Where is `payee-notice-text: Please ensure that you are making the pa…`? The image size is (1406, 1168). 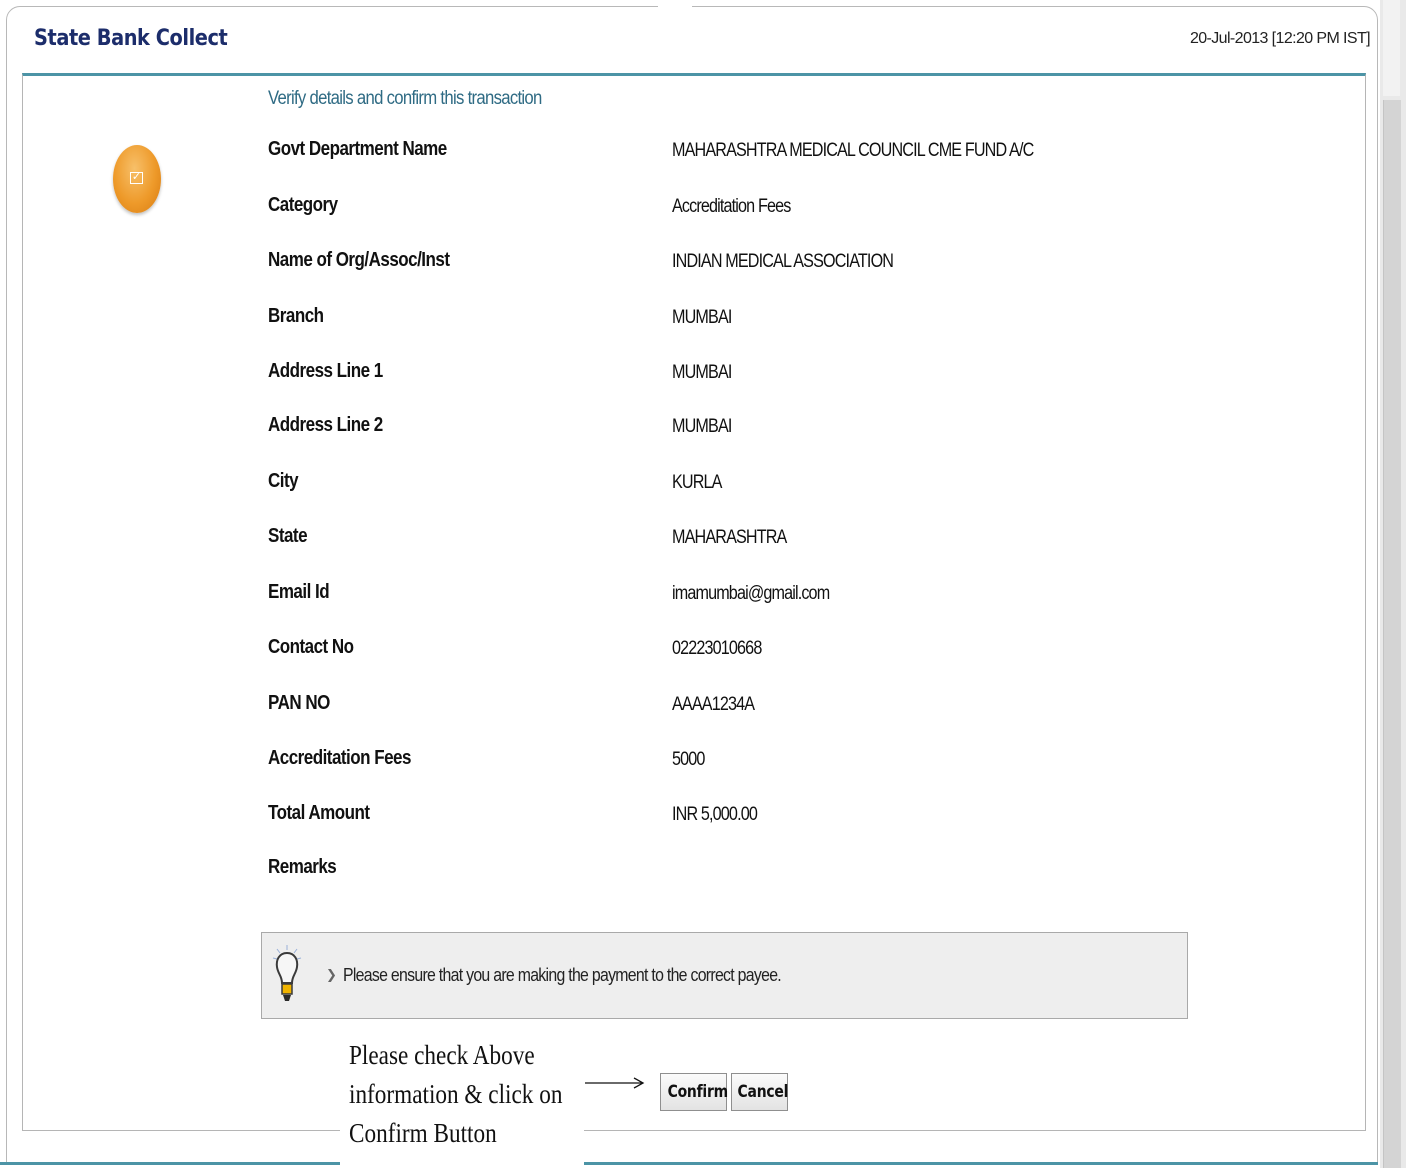
payee-notice-text: Please ensure that you are making the pa… is located at coordinates (562, 975).